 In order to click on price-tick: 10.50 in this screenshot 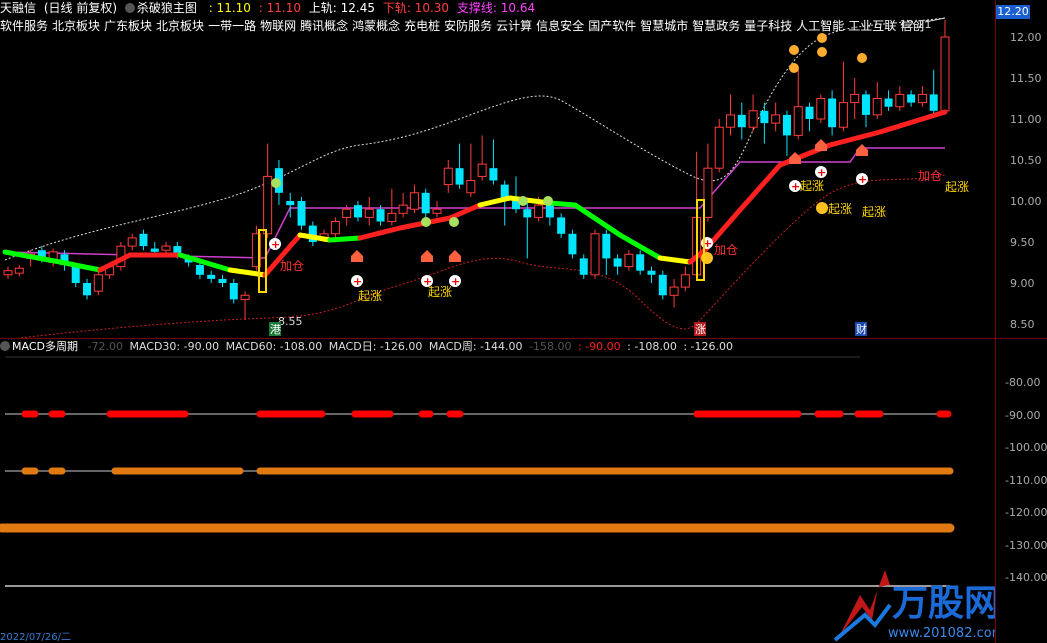, I will do `click(1026, 160)`.